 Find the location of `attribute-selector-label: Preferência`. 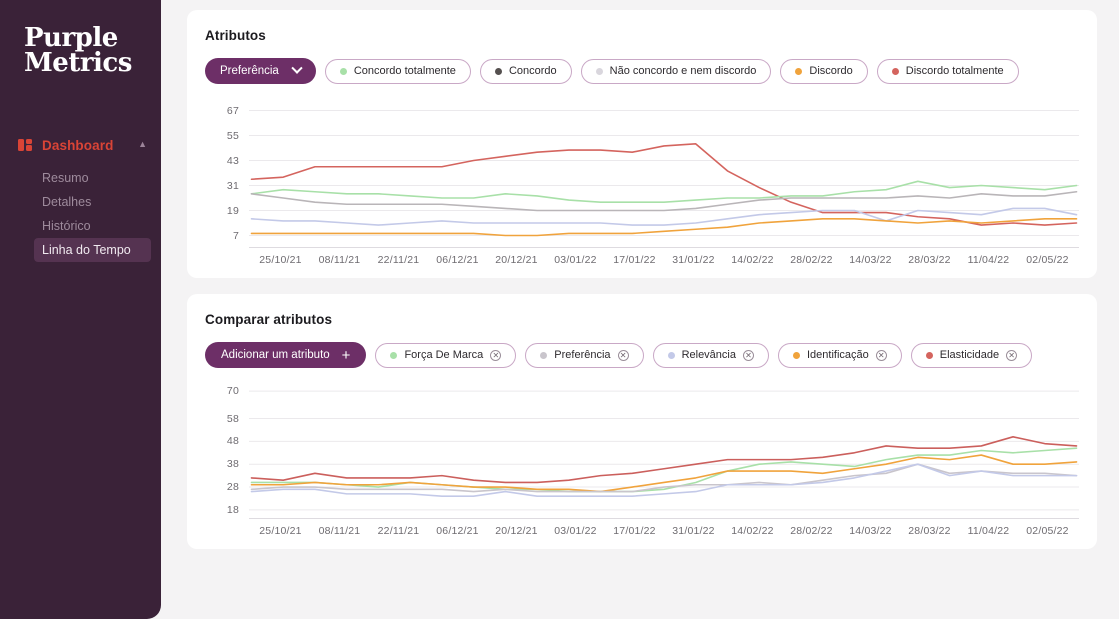

attribute-selector-label: Preferência is located at coordinates (249, 71).